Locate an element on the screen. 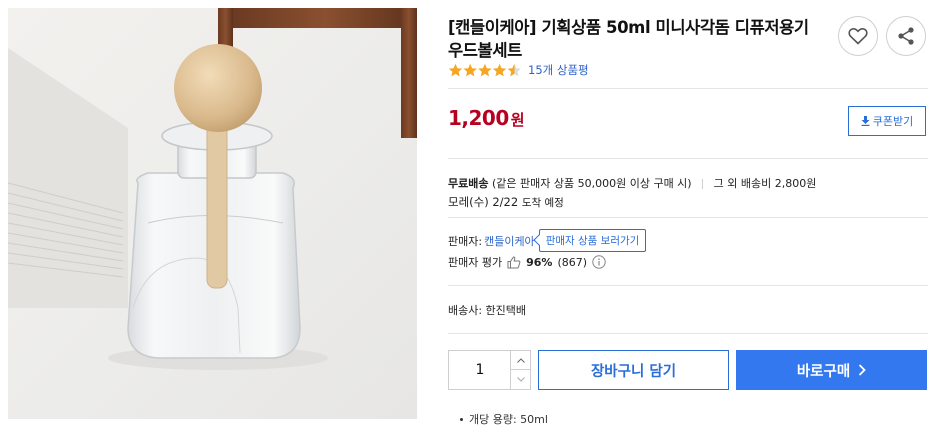 The height and width of the screenshot is (428, 947). seller-name-link: 캔들이케아 is located at coordinates (509, 241).